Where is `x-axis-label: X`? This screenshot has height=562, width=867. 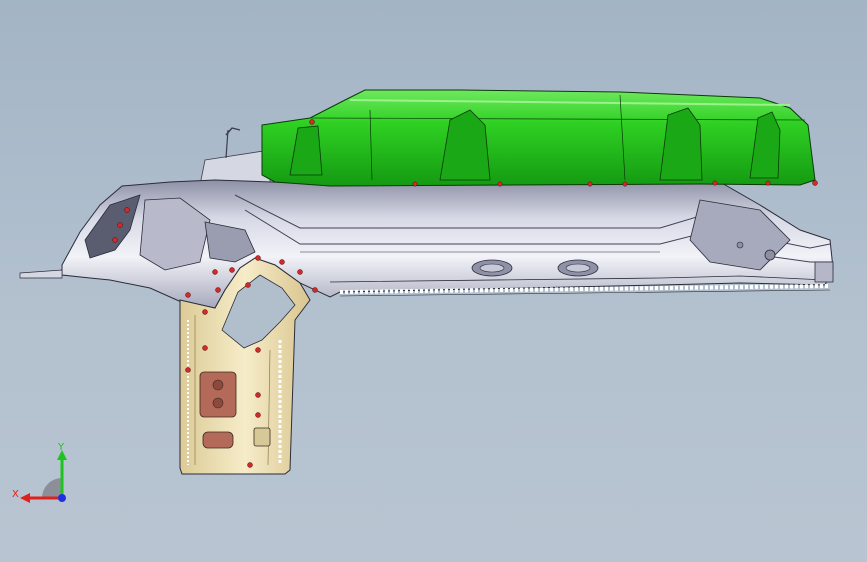 x-axis-label: X is located at coordinates (15, 494).